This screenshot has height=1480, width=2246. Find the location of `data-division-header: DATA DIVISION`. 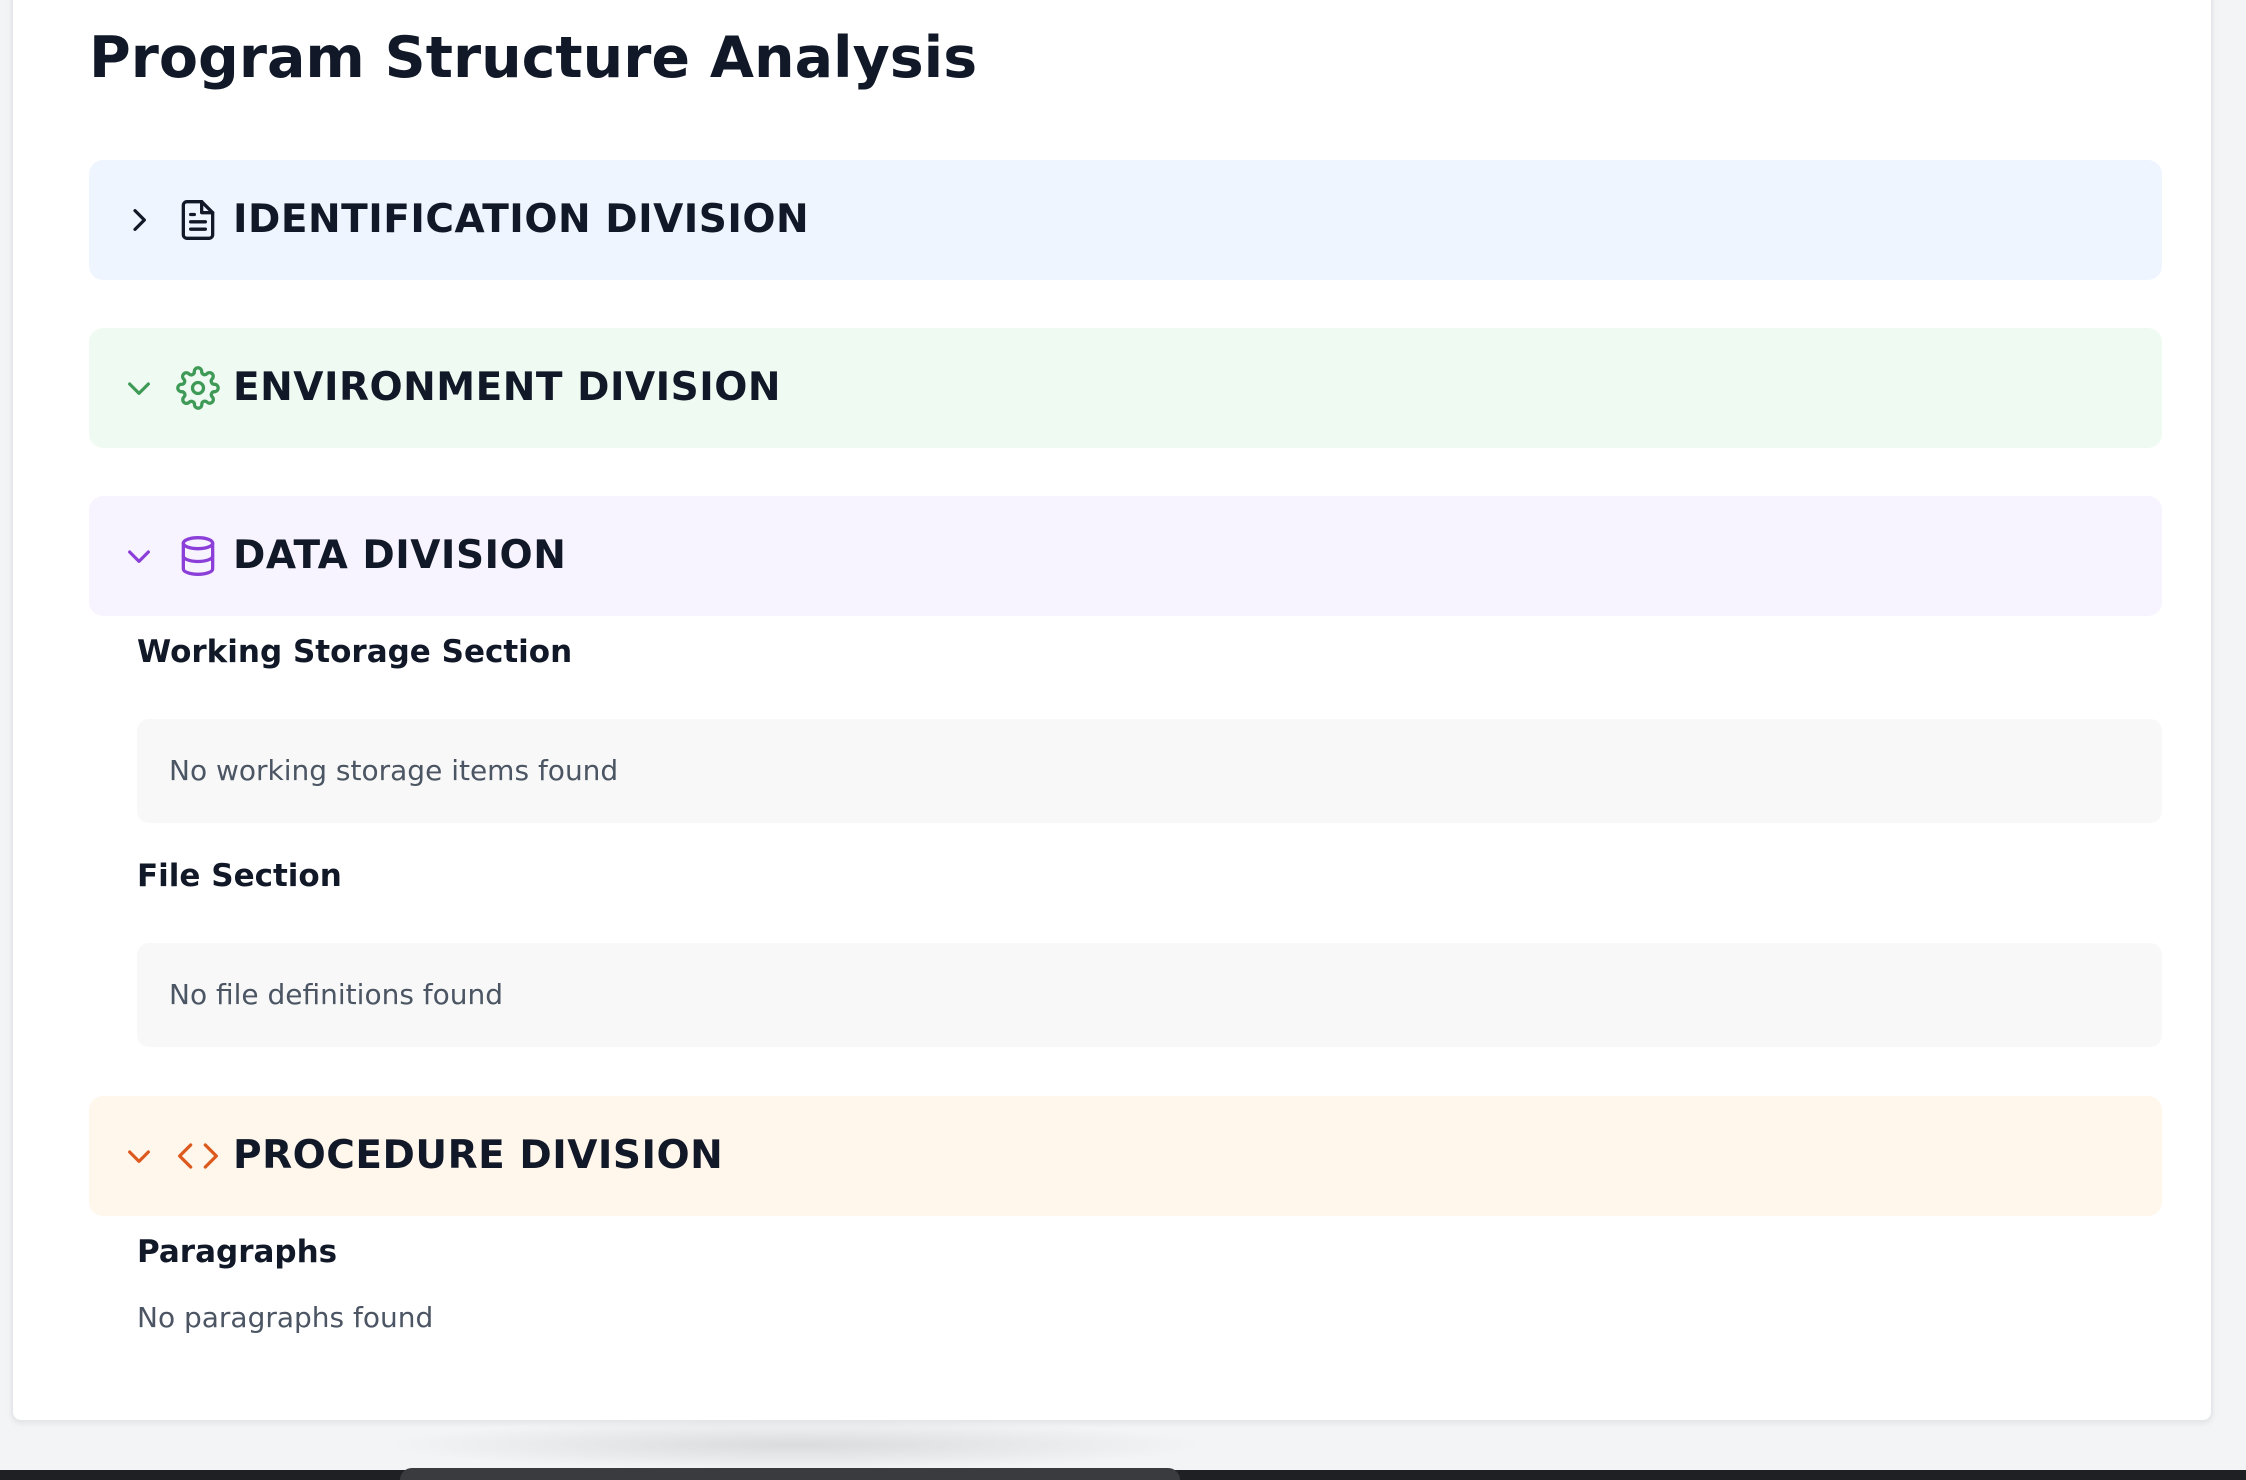

data-division-header: DATA DIVISION is located at coordinates (1125, 556).